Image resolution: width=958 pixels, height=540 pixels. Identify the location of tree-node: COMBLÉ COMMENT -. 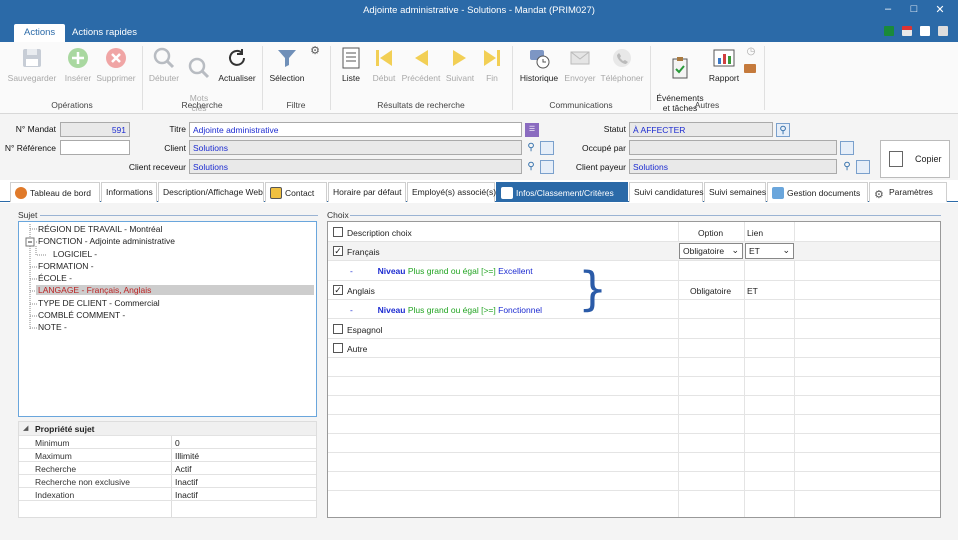
(81, 315).